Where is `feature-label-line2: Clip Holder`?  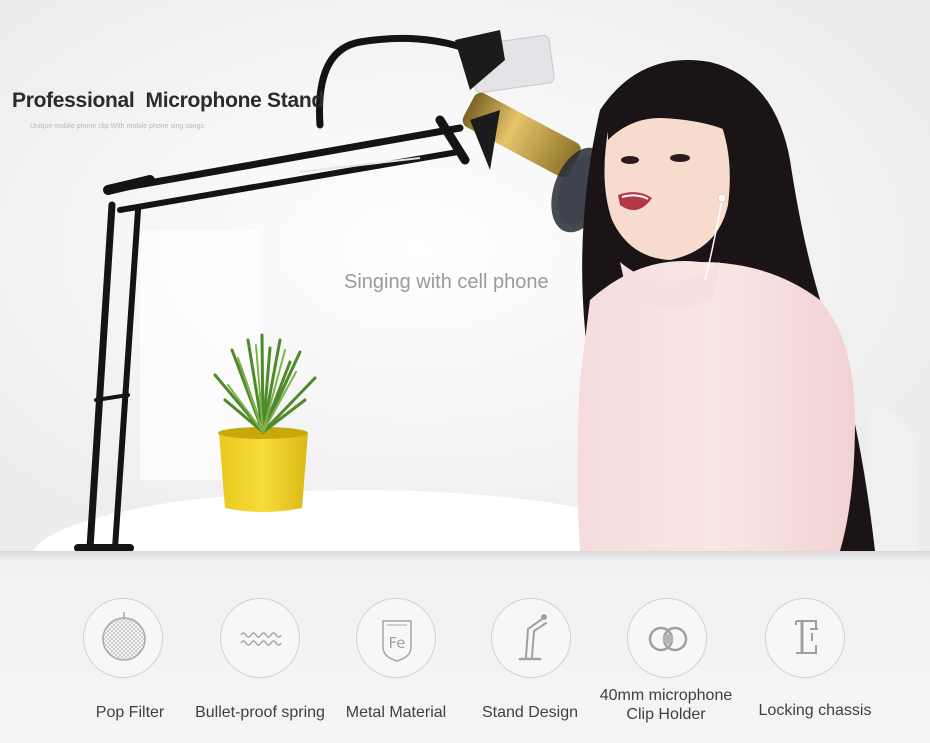 feature-label-line2: Clip Holder is located at coordinates (666, 714).